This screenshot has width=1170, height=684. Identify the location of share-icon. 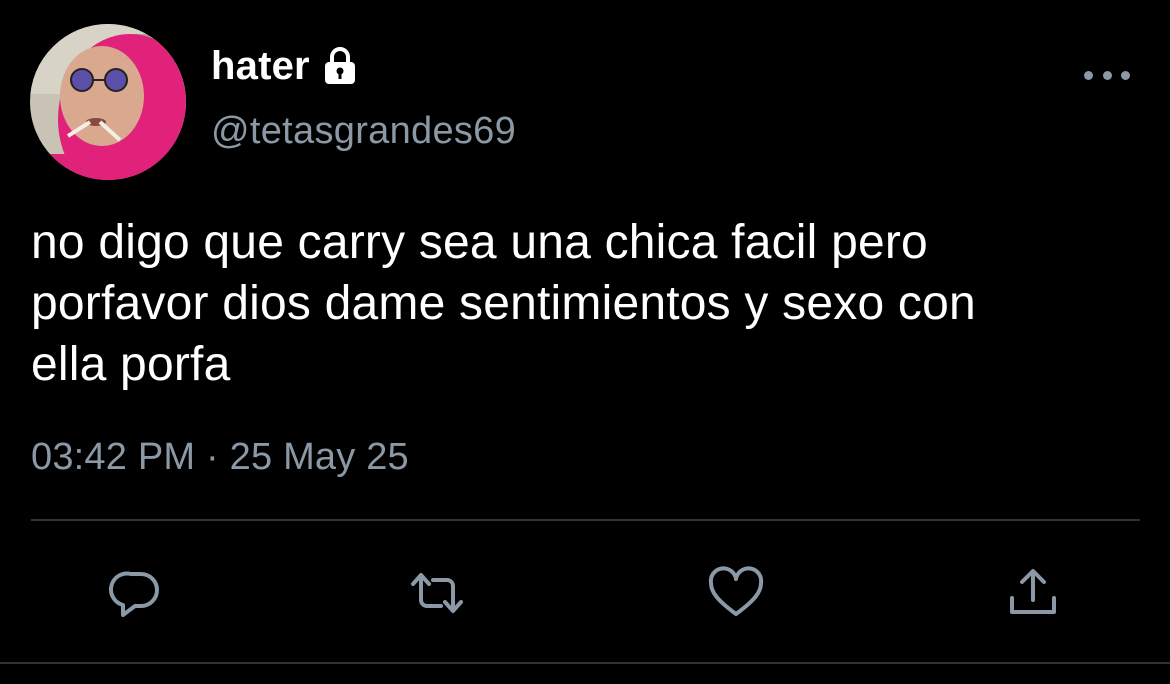
(1033, 593).